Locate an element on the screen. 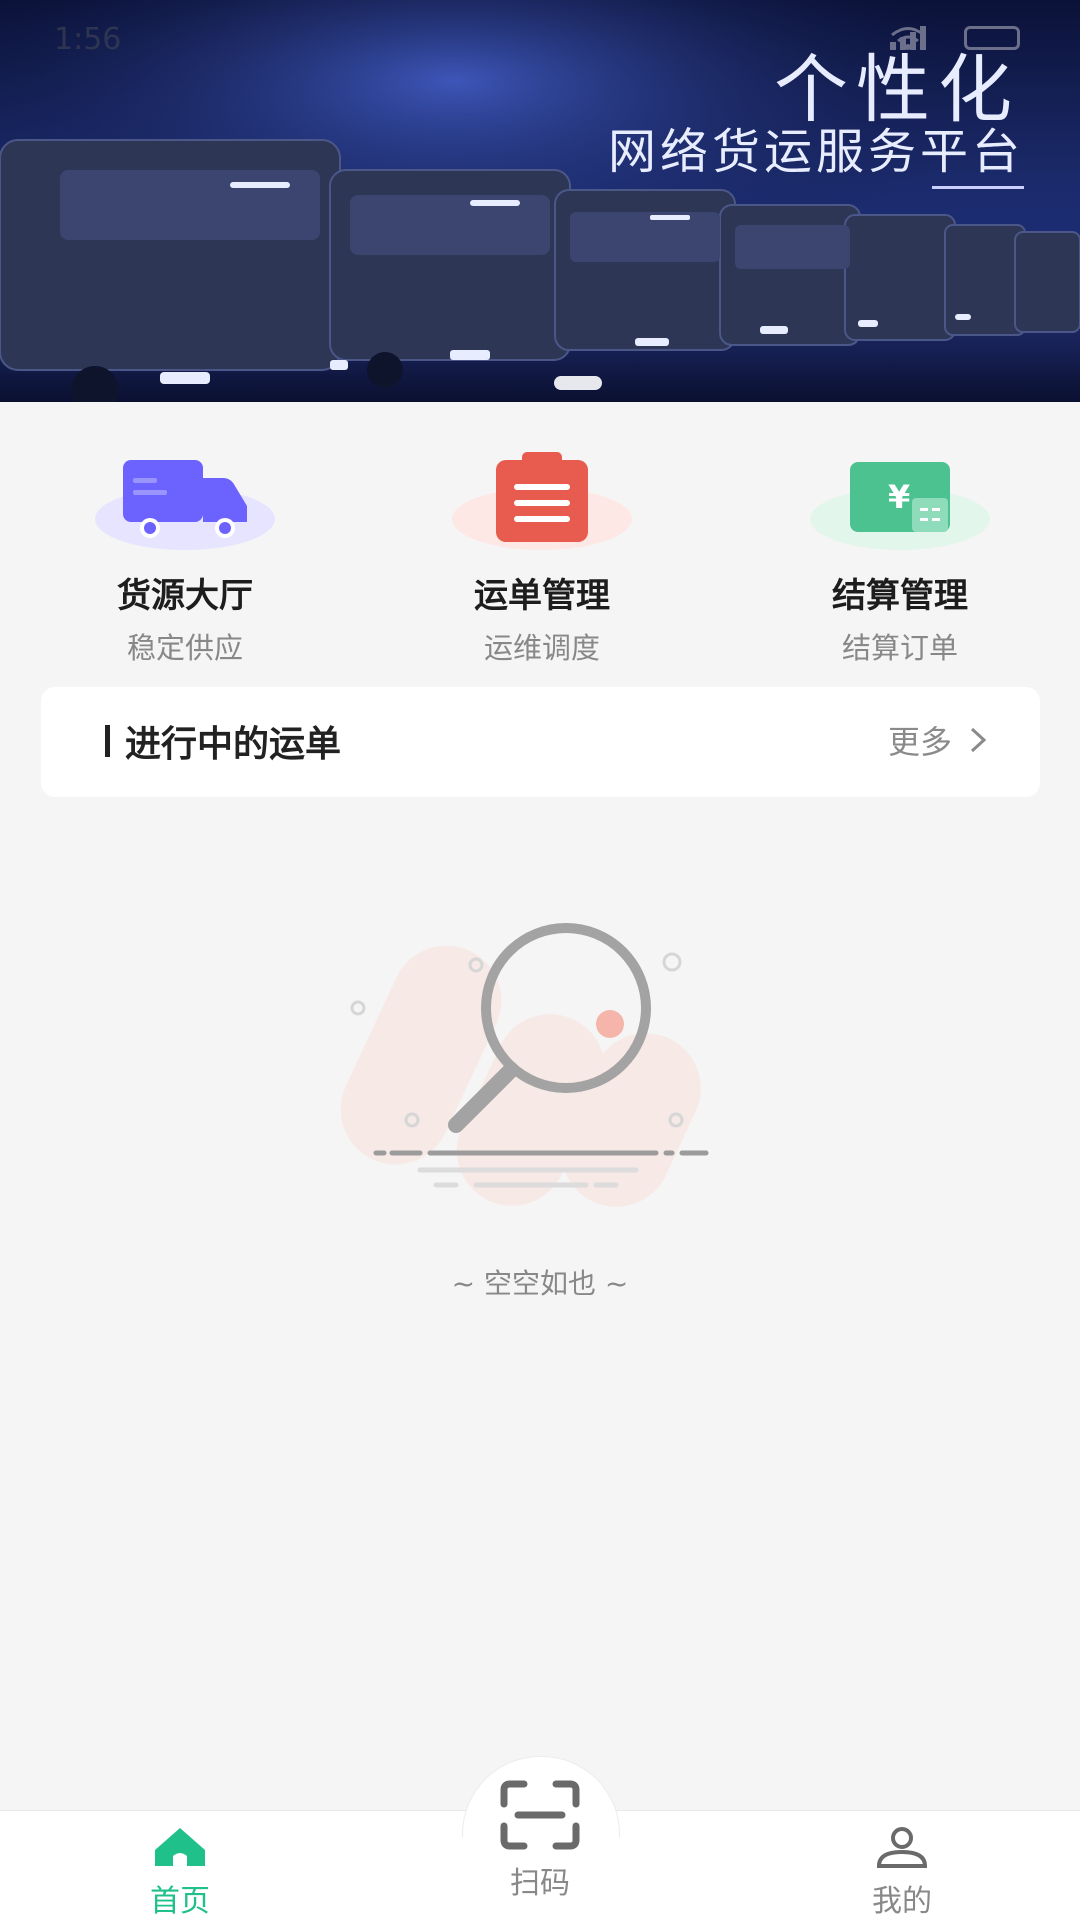 This screenshot has height=1921, width=1080. status-time: 1:56 is located at coordinates (88, 39).